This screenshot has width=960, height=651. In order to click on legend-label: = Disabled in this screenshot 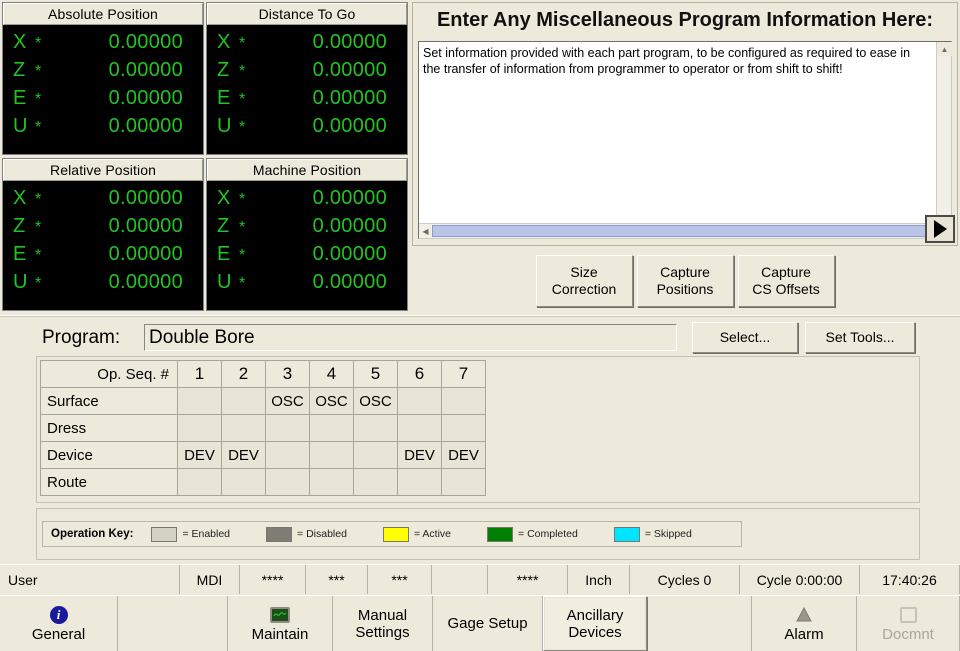, I will do `click(322, 534)`.